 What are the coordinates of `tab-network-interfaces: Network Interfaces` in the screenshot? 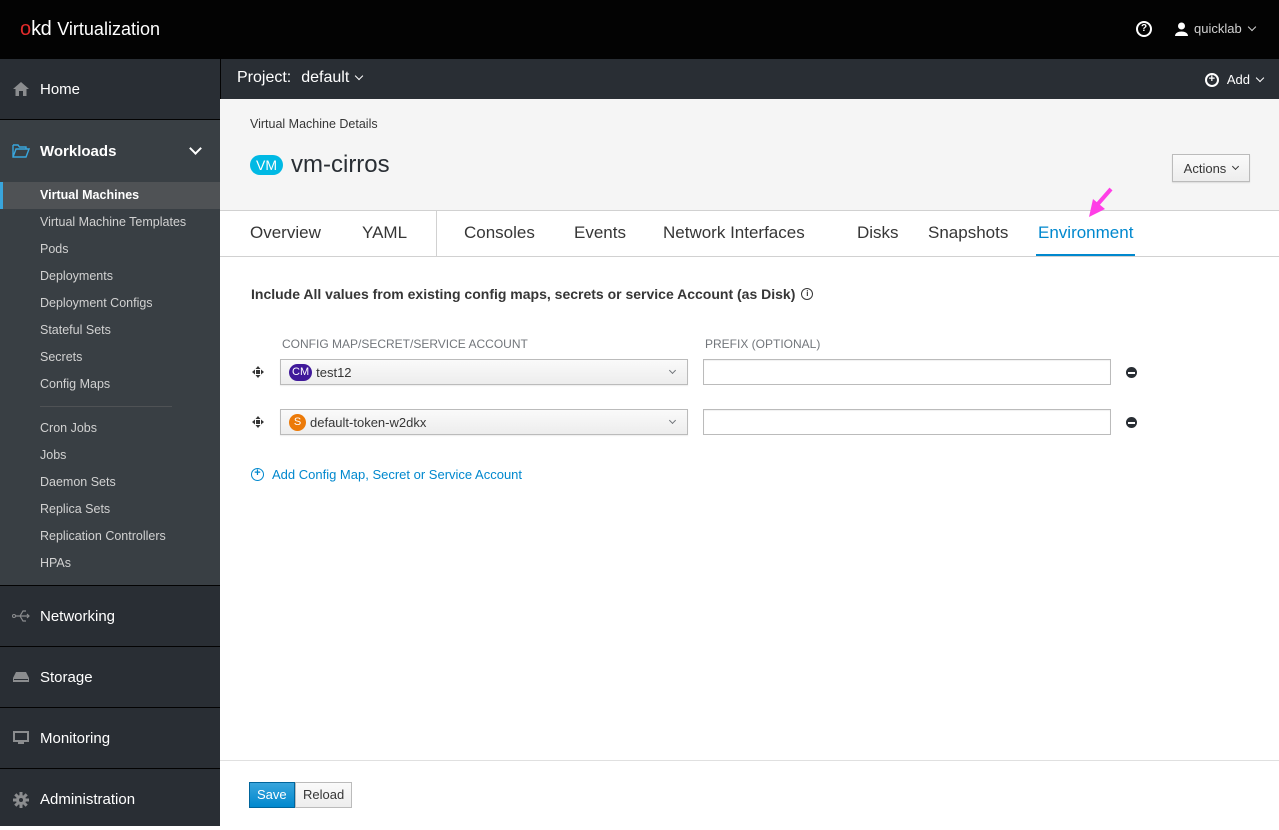 It's located at (734, 233).